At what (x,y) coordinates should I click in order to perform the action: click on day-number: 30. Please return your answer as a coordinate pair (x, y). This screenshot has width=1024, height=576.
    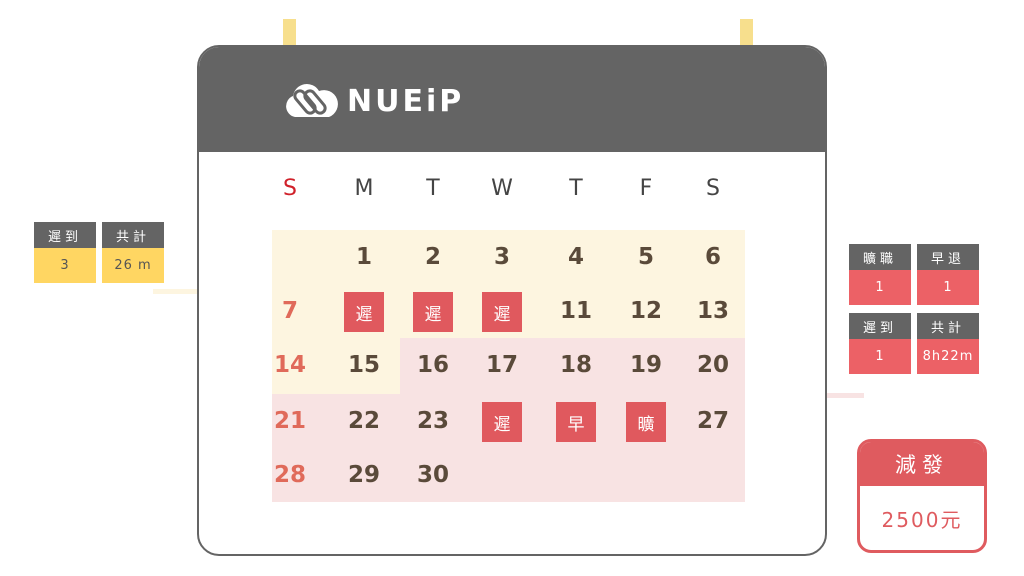
    Looking at the image, I should click on (432, 475).